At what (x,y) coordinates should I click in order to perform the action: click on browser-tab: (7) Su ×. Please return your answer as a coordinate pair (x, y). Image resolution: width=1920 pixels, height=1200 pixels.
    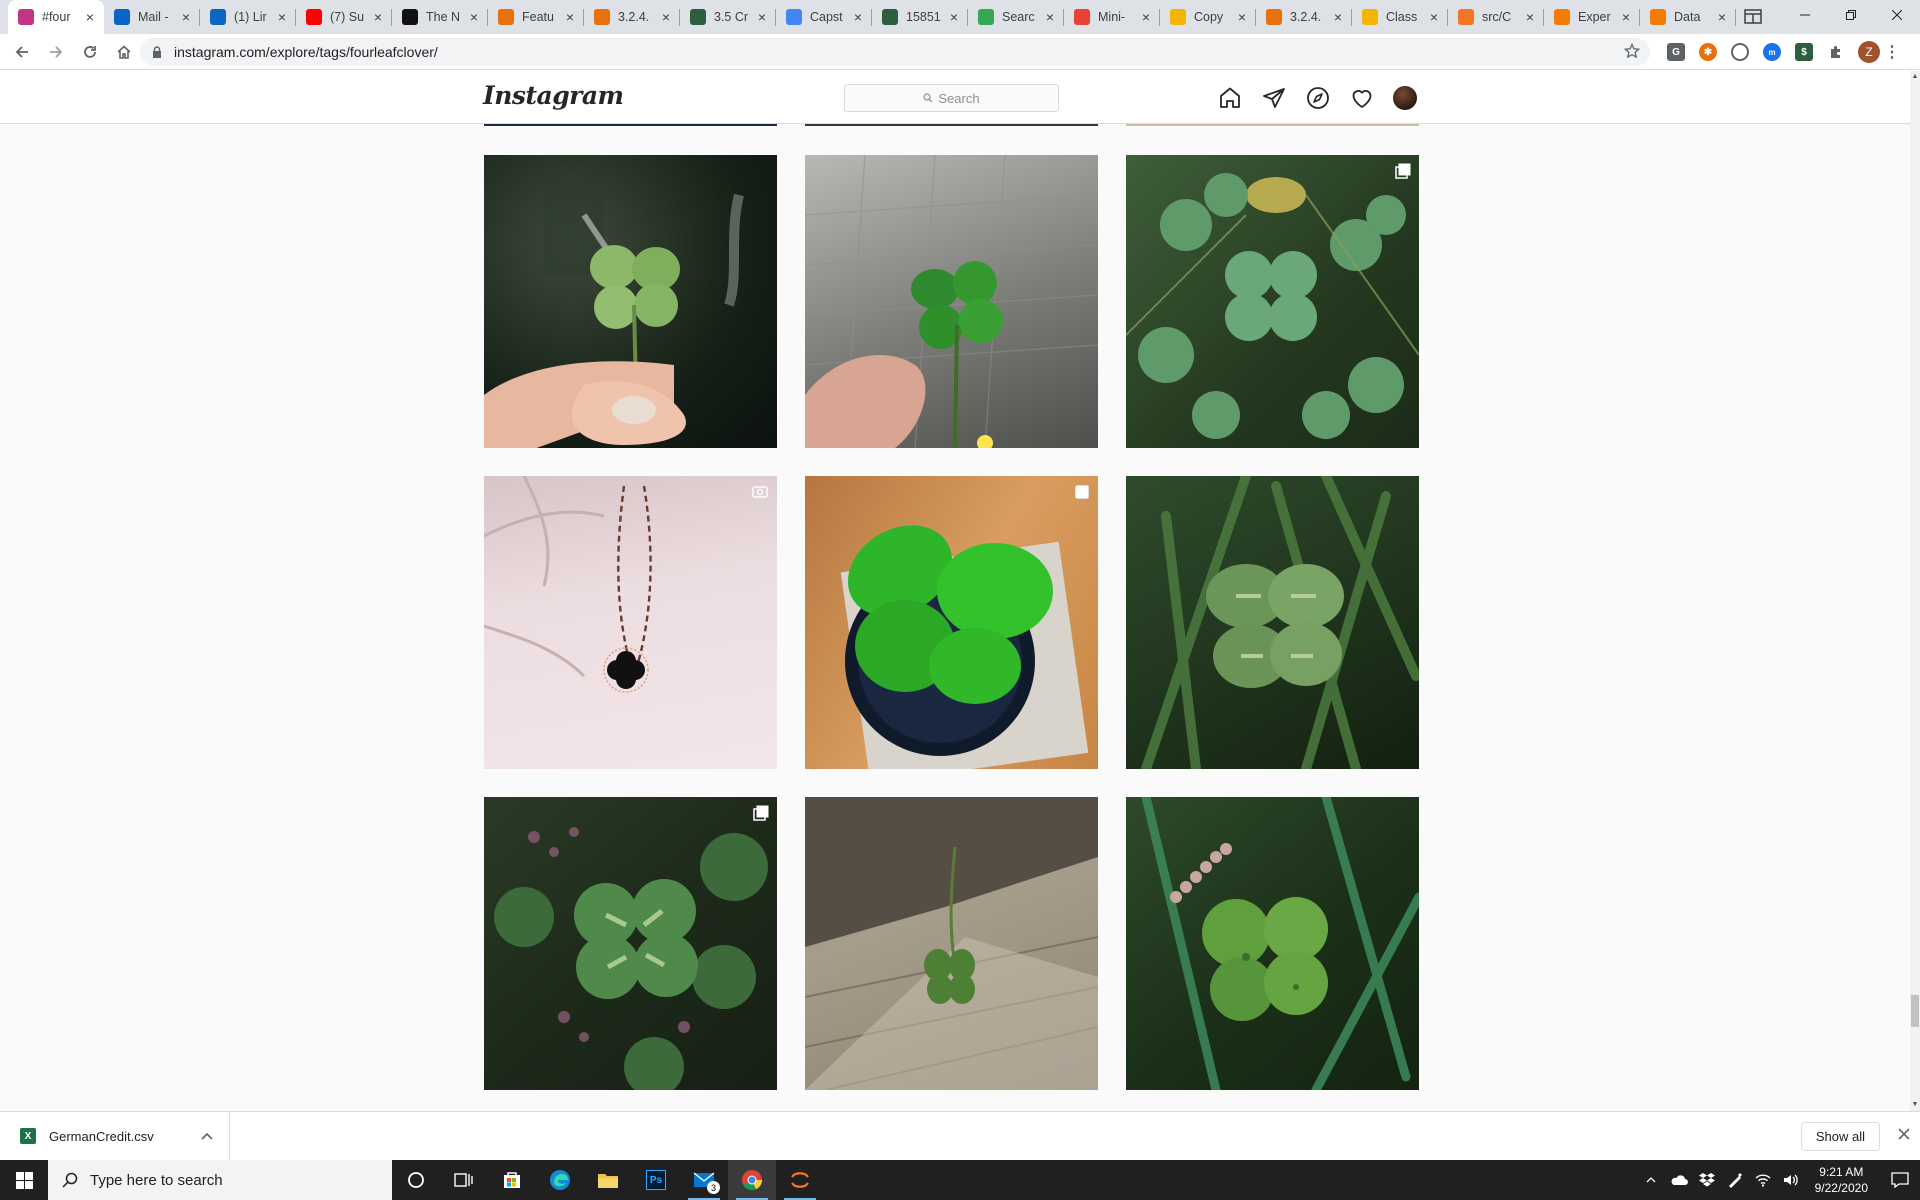
    Looking at the image, I should click on (344, 17).